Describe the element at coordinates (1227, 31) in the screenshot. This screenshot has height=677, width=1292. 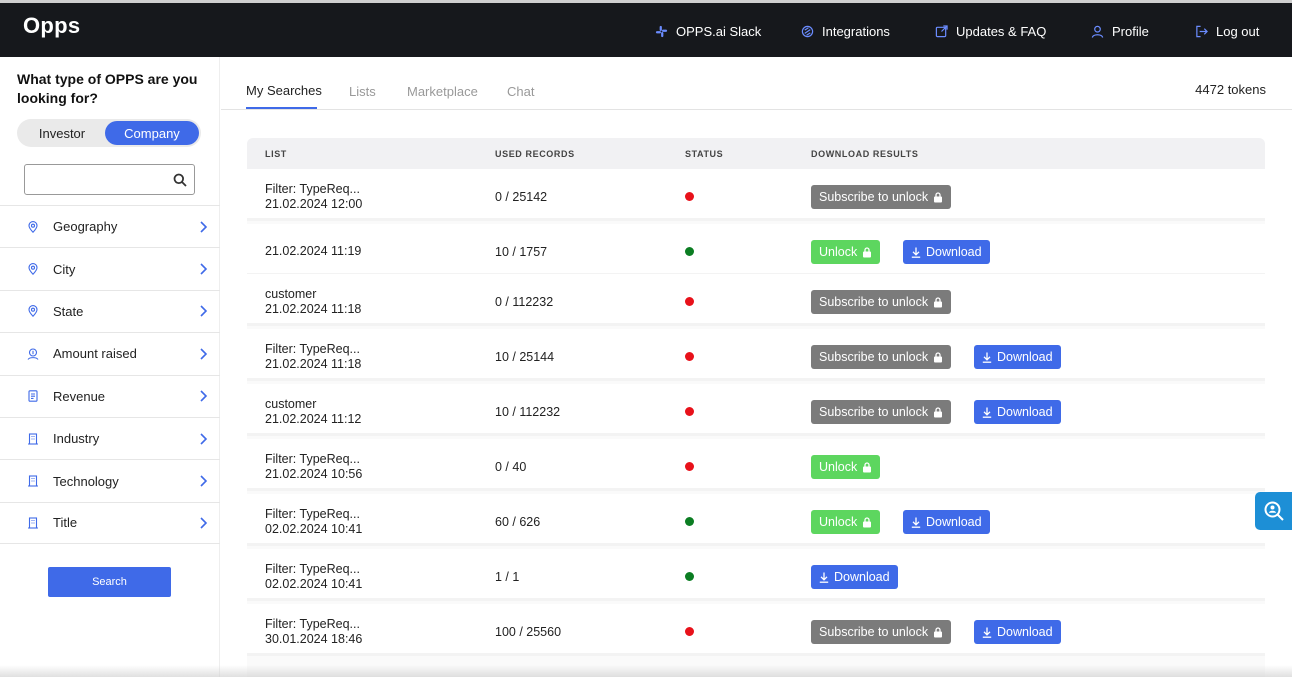
I see `topnav-logout: Log out` at that location.